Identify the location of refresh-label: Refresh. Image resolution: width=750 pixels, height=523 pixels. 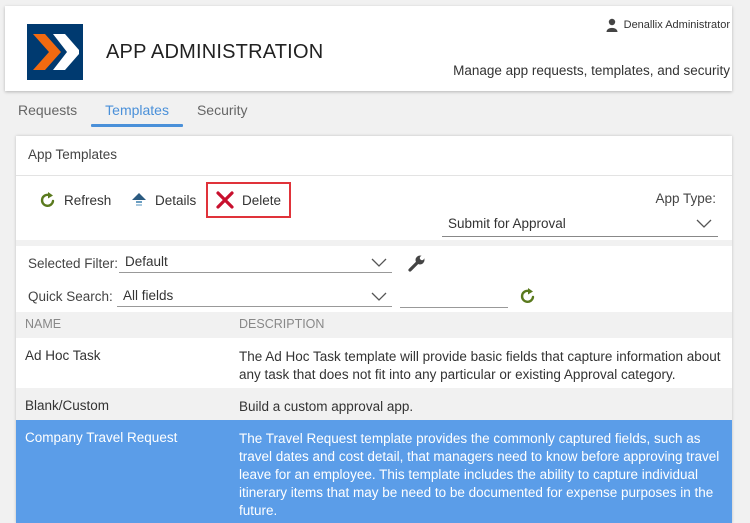
(88, 200).